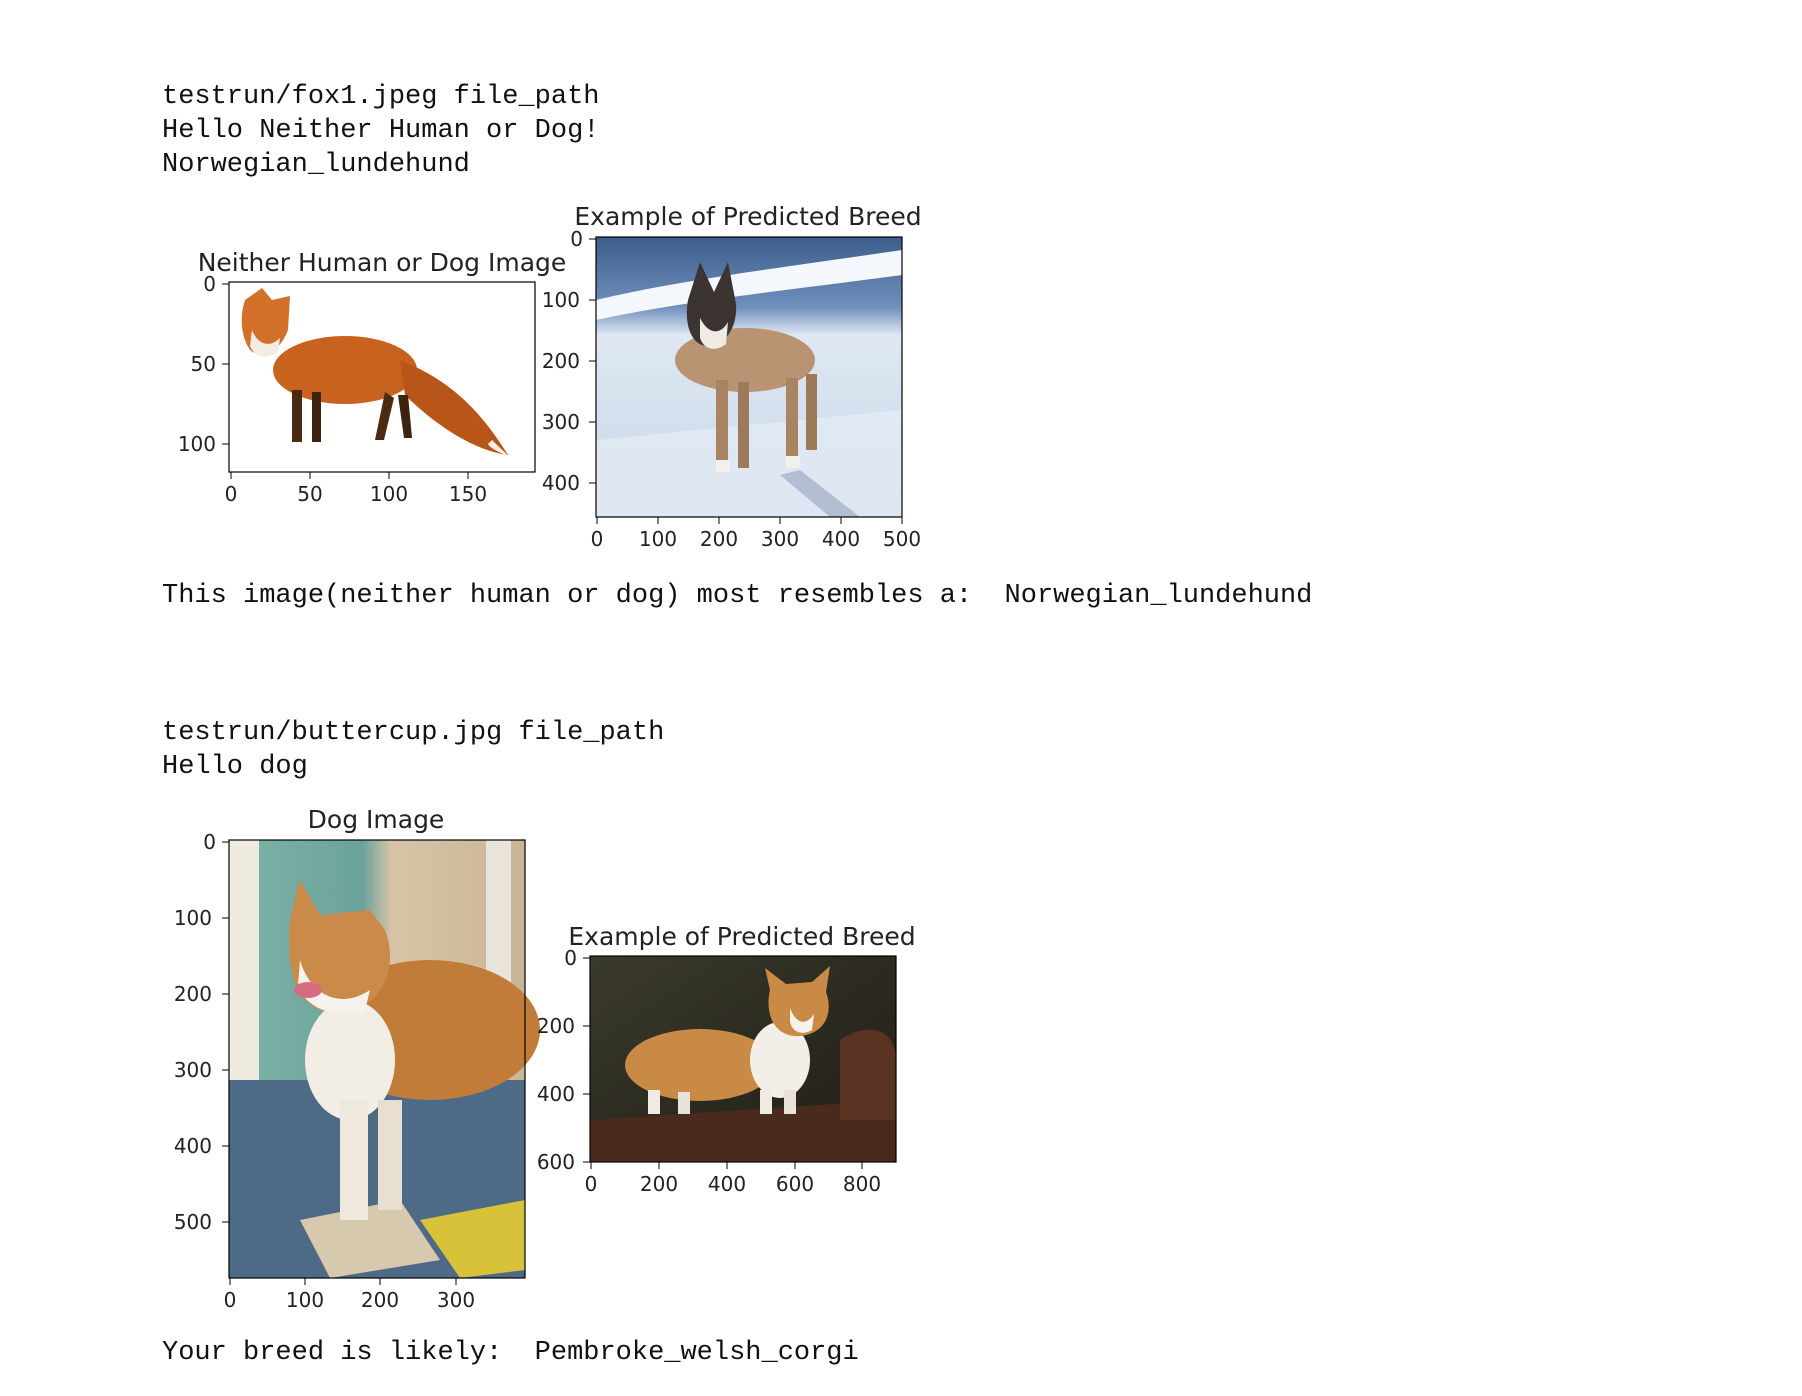  Describe the element at coordinates (743, 1059) in the screenshot. I see `corgi-image` at that location.